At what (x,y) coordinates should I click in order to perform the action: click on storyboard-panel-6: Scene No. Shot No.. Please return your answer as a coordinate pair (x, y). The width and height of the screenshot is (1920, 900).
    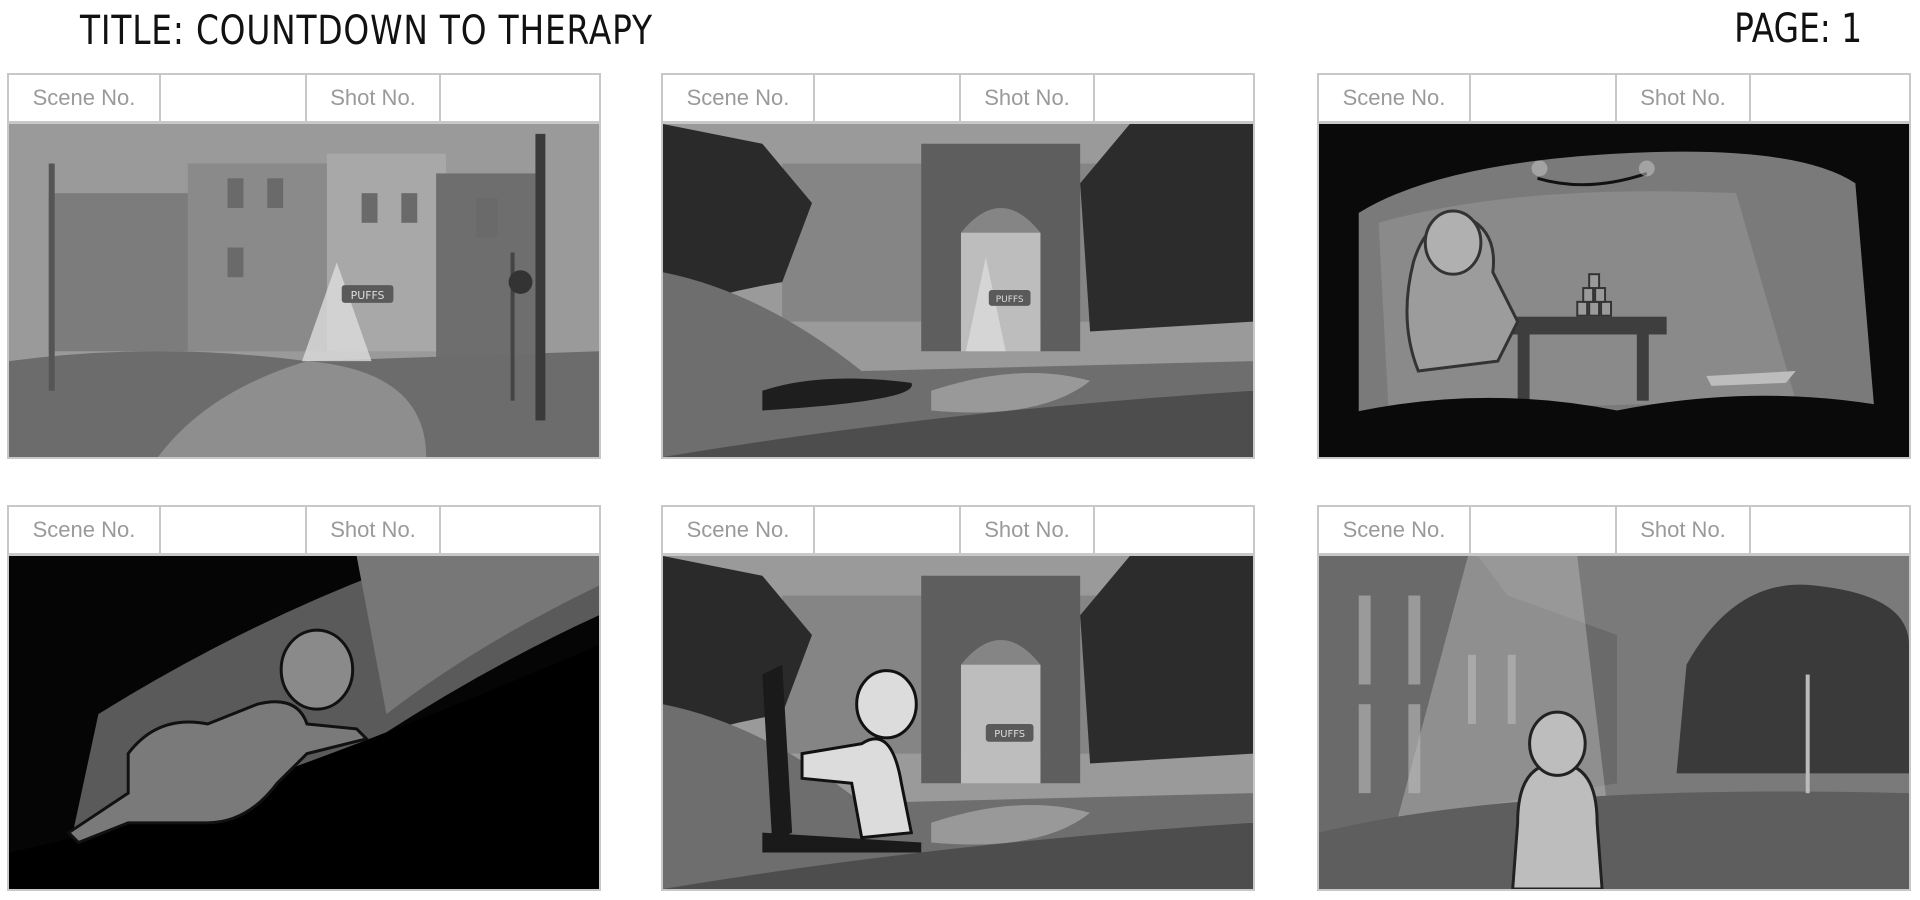
    Looking at the image, I should click on (1615, 699).